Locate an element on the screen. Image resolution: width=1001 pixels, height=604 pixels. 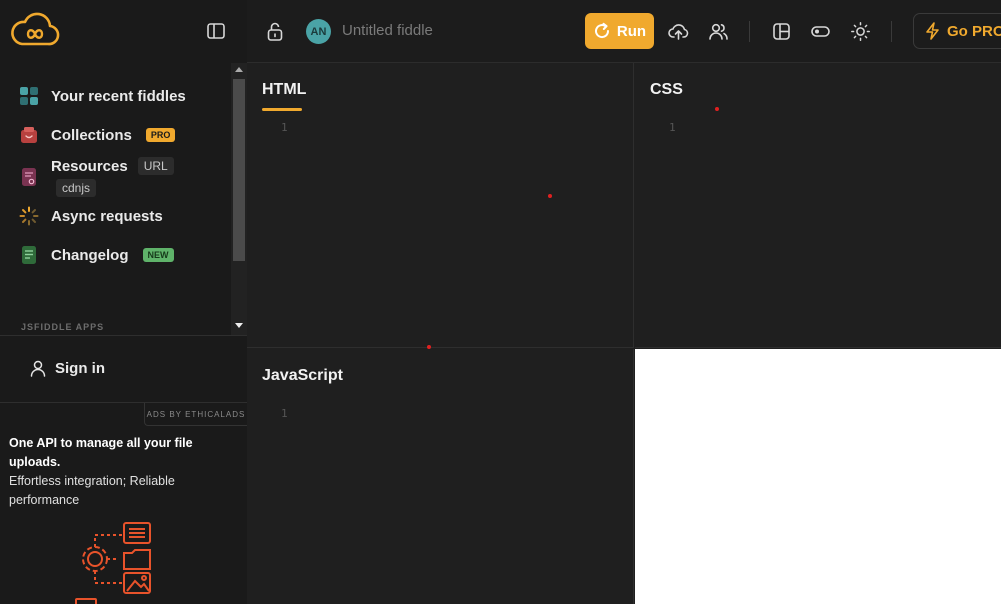
document-icon is located at coordinates (29, 255).